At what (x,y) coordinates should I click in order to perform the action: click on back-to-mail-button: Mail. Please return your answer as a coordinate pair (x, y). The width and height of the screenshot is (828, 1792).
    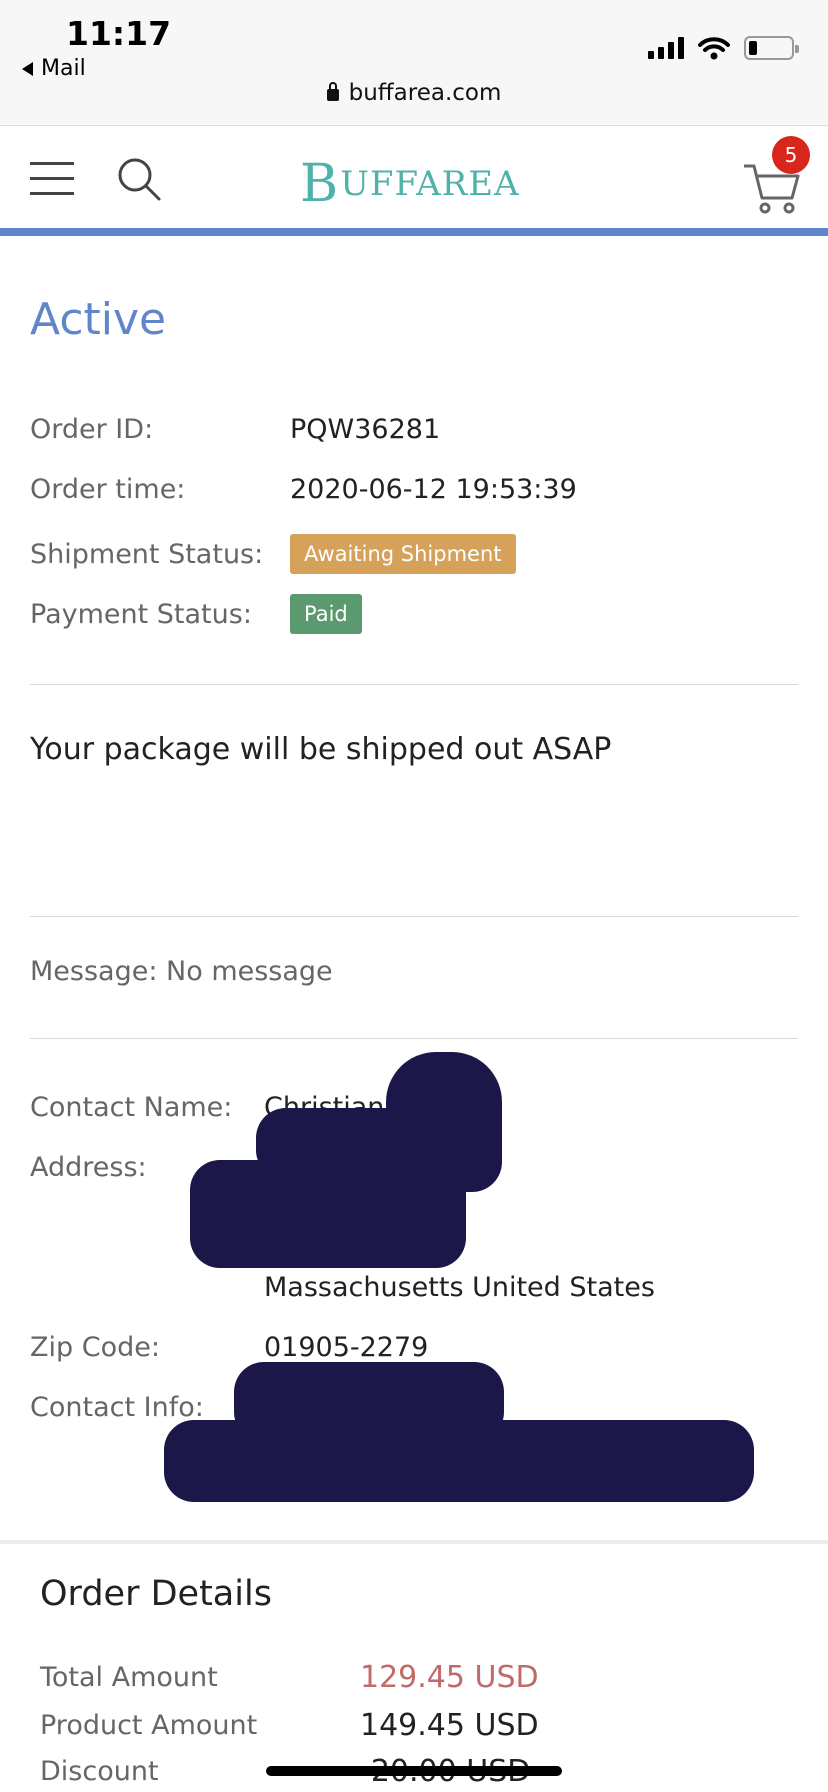
    Looking at the image, I should click on (54, 68).